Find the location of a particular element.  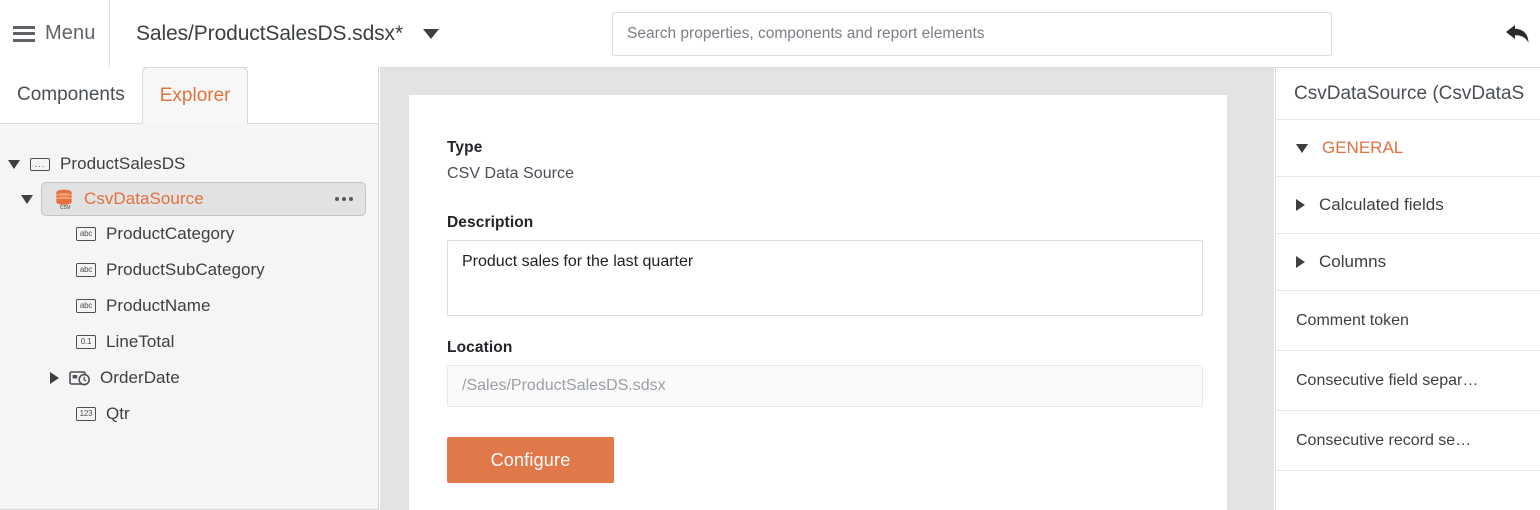

property-section-label: GENERAL is located at coordinates (1363, 147).